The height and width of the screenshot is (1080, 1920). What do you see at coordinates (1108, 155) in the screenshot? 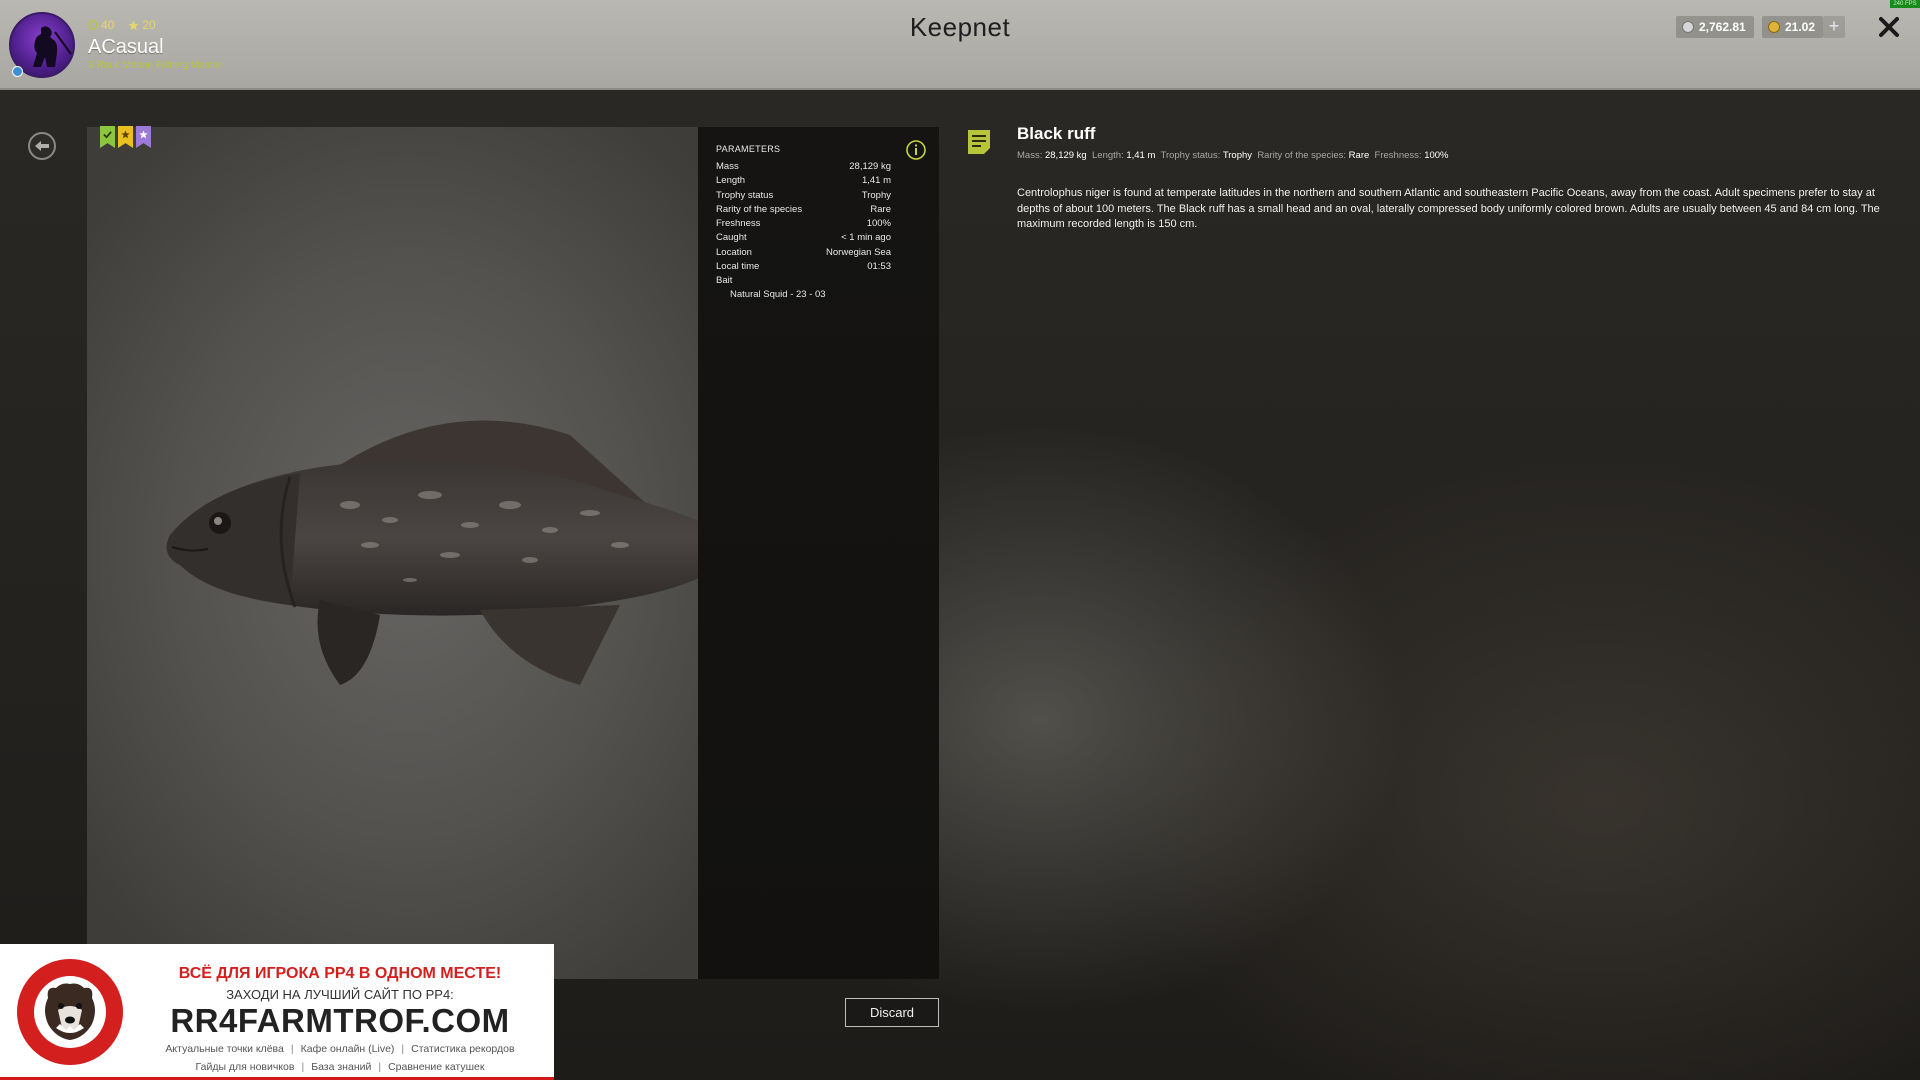
I see `summary-label: Length:` at bounding box center [1108, 155].